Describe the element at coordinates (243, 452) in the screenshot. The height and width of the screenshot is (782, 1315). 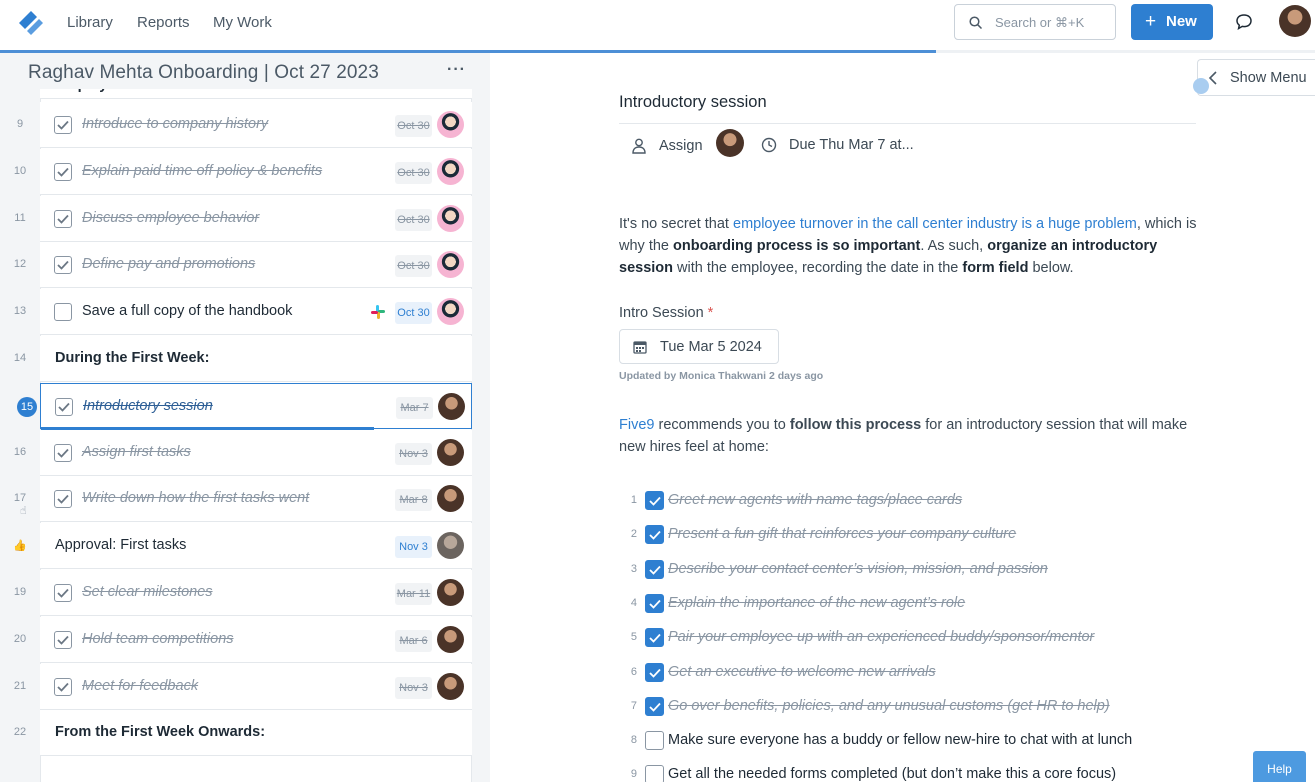
I see `task-row: 16 Assign first tasks Nov 3` at that location.